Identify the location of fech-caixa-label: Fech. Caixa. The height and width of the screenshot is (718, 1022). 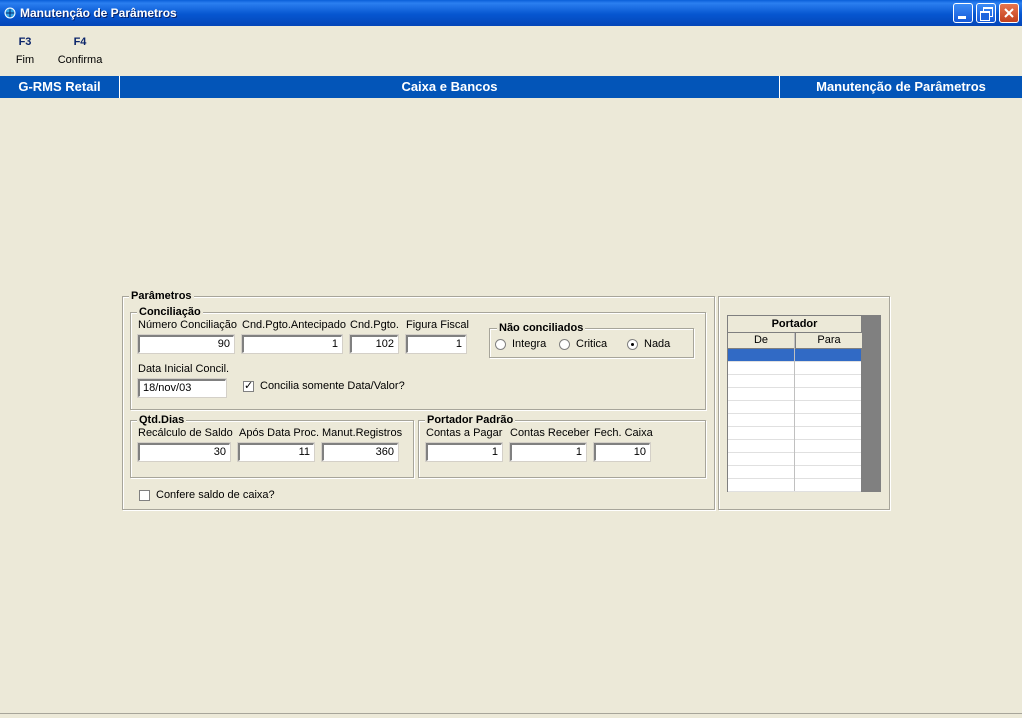
(623, 433).